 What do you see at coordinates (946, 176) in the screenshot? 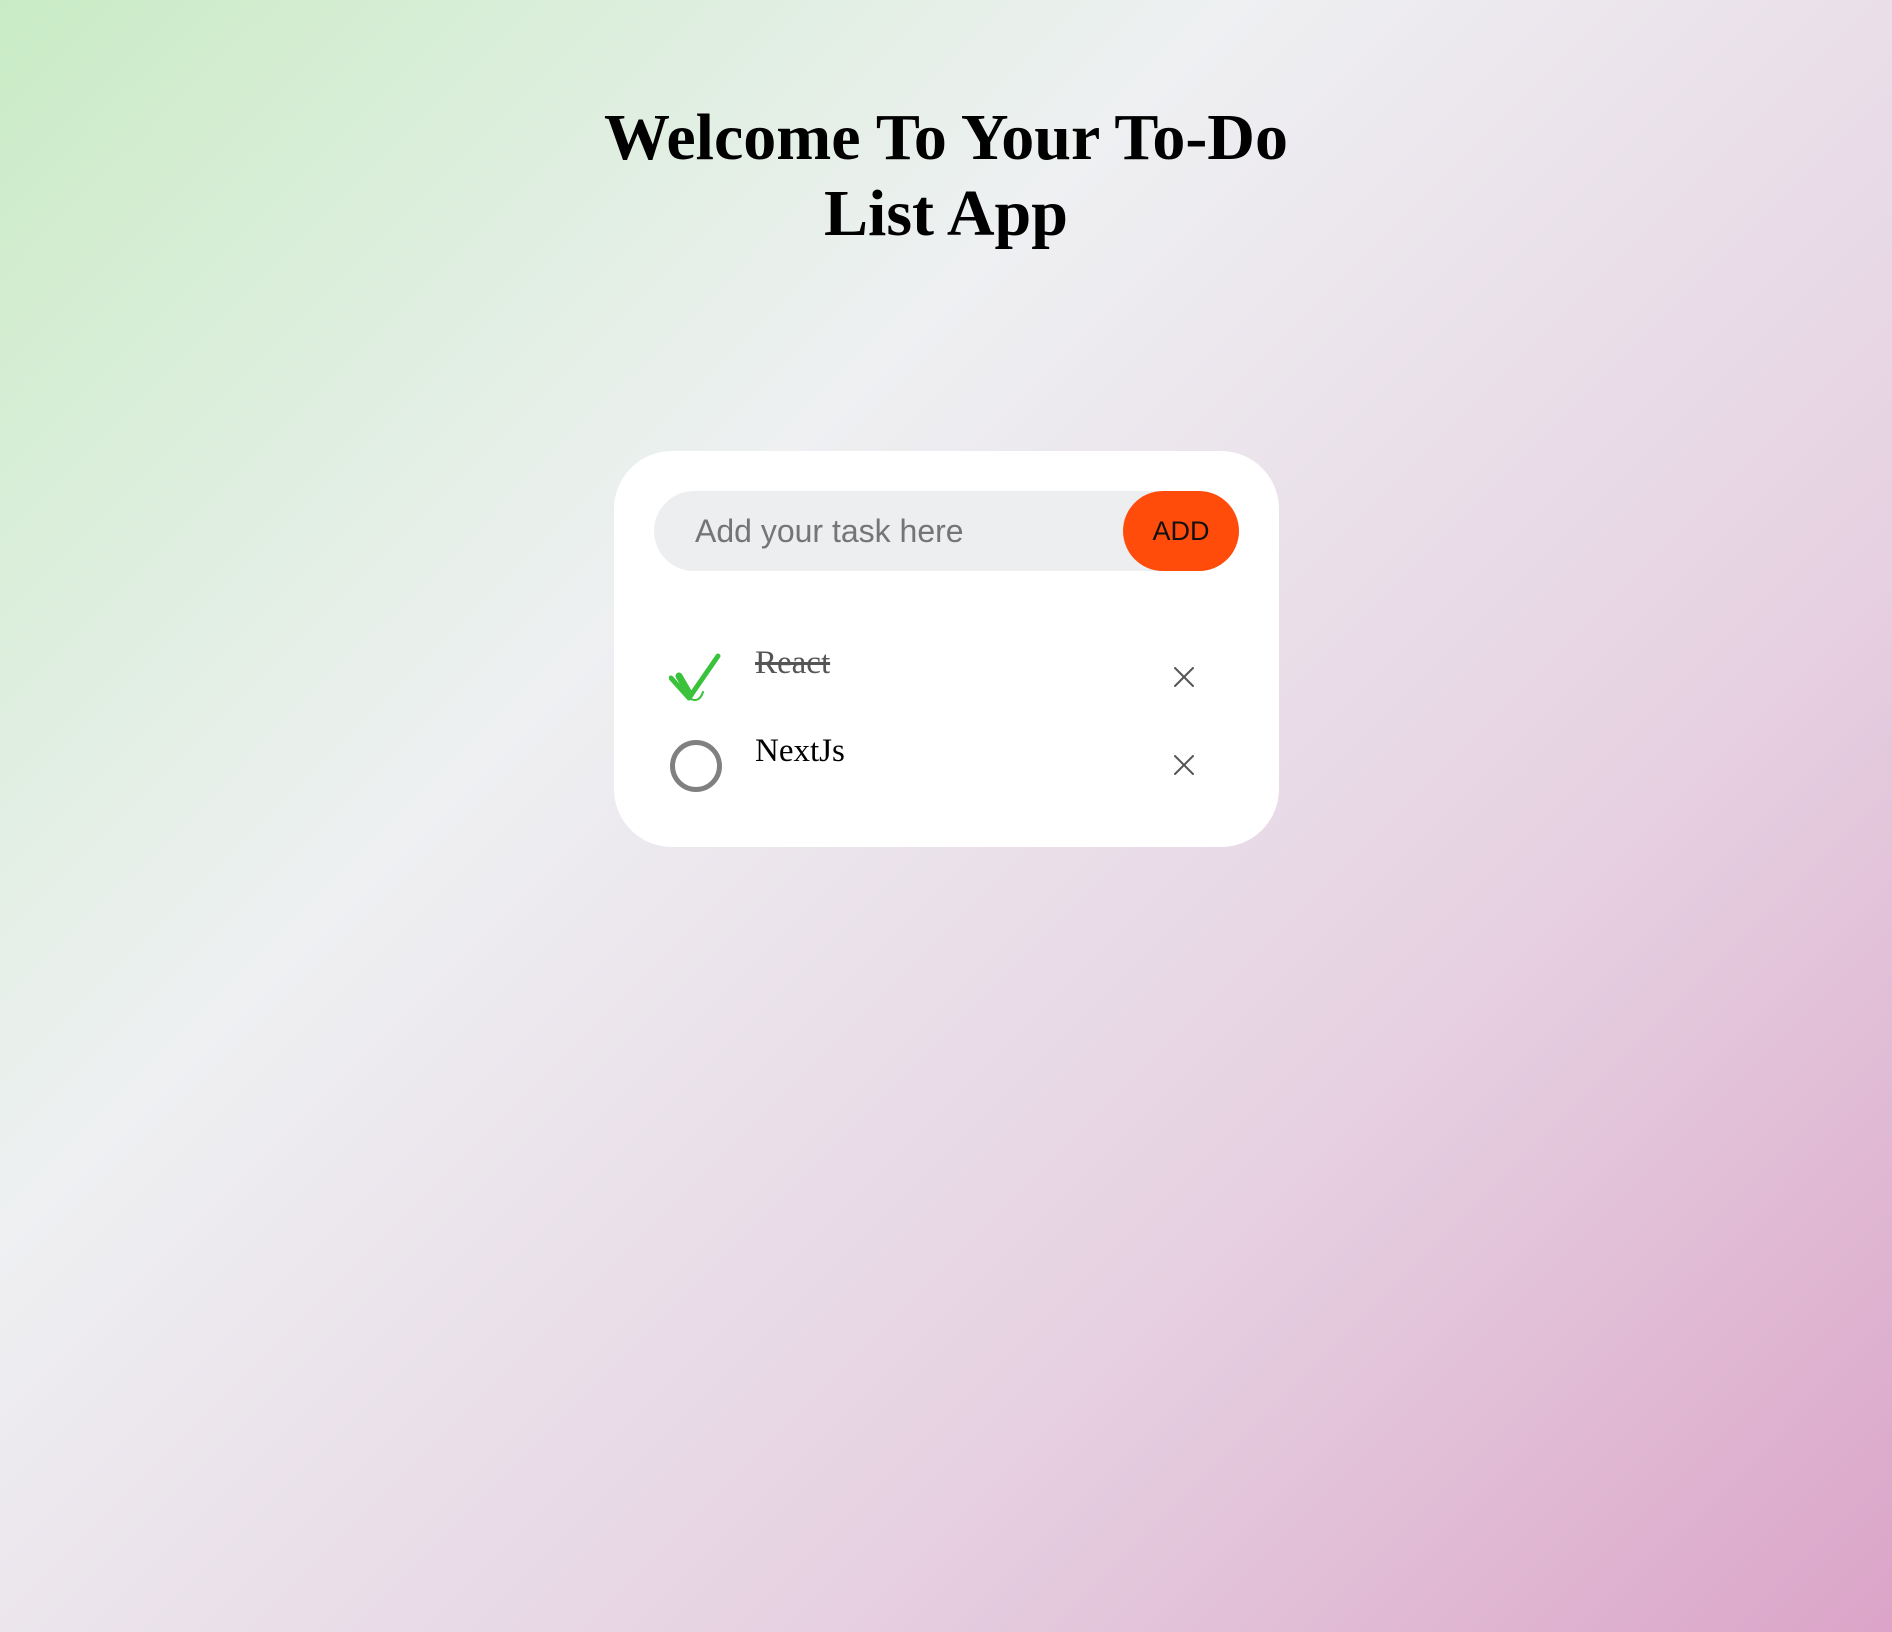
I see `page-title: Welcome To Your To-Do List App` at bounding box center [946, 176].